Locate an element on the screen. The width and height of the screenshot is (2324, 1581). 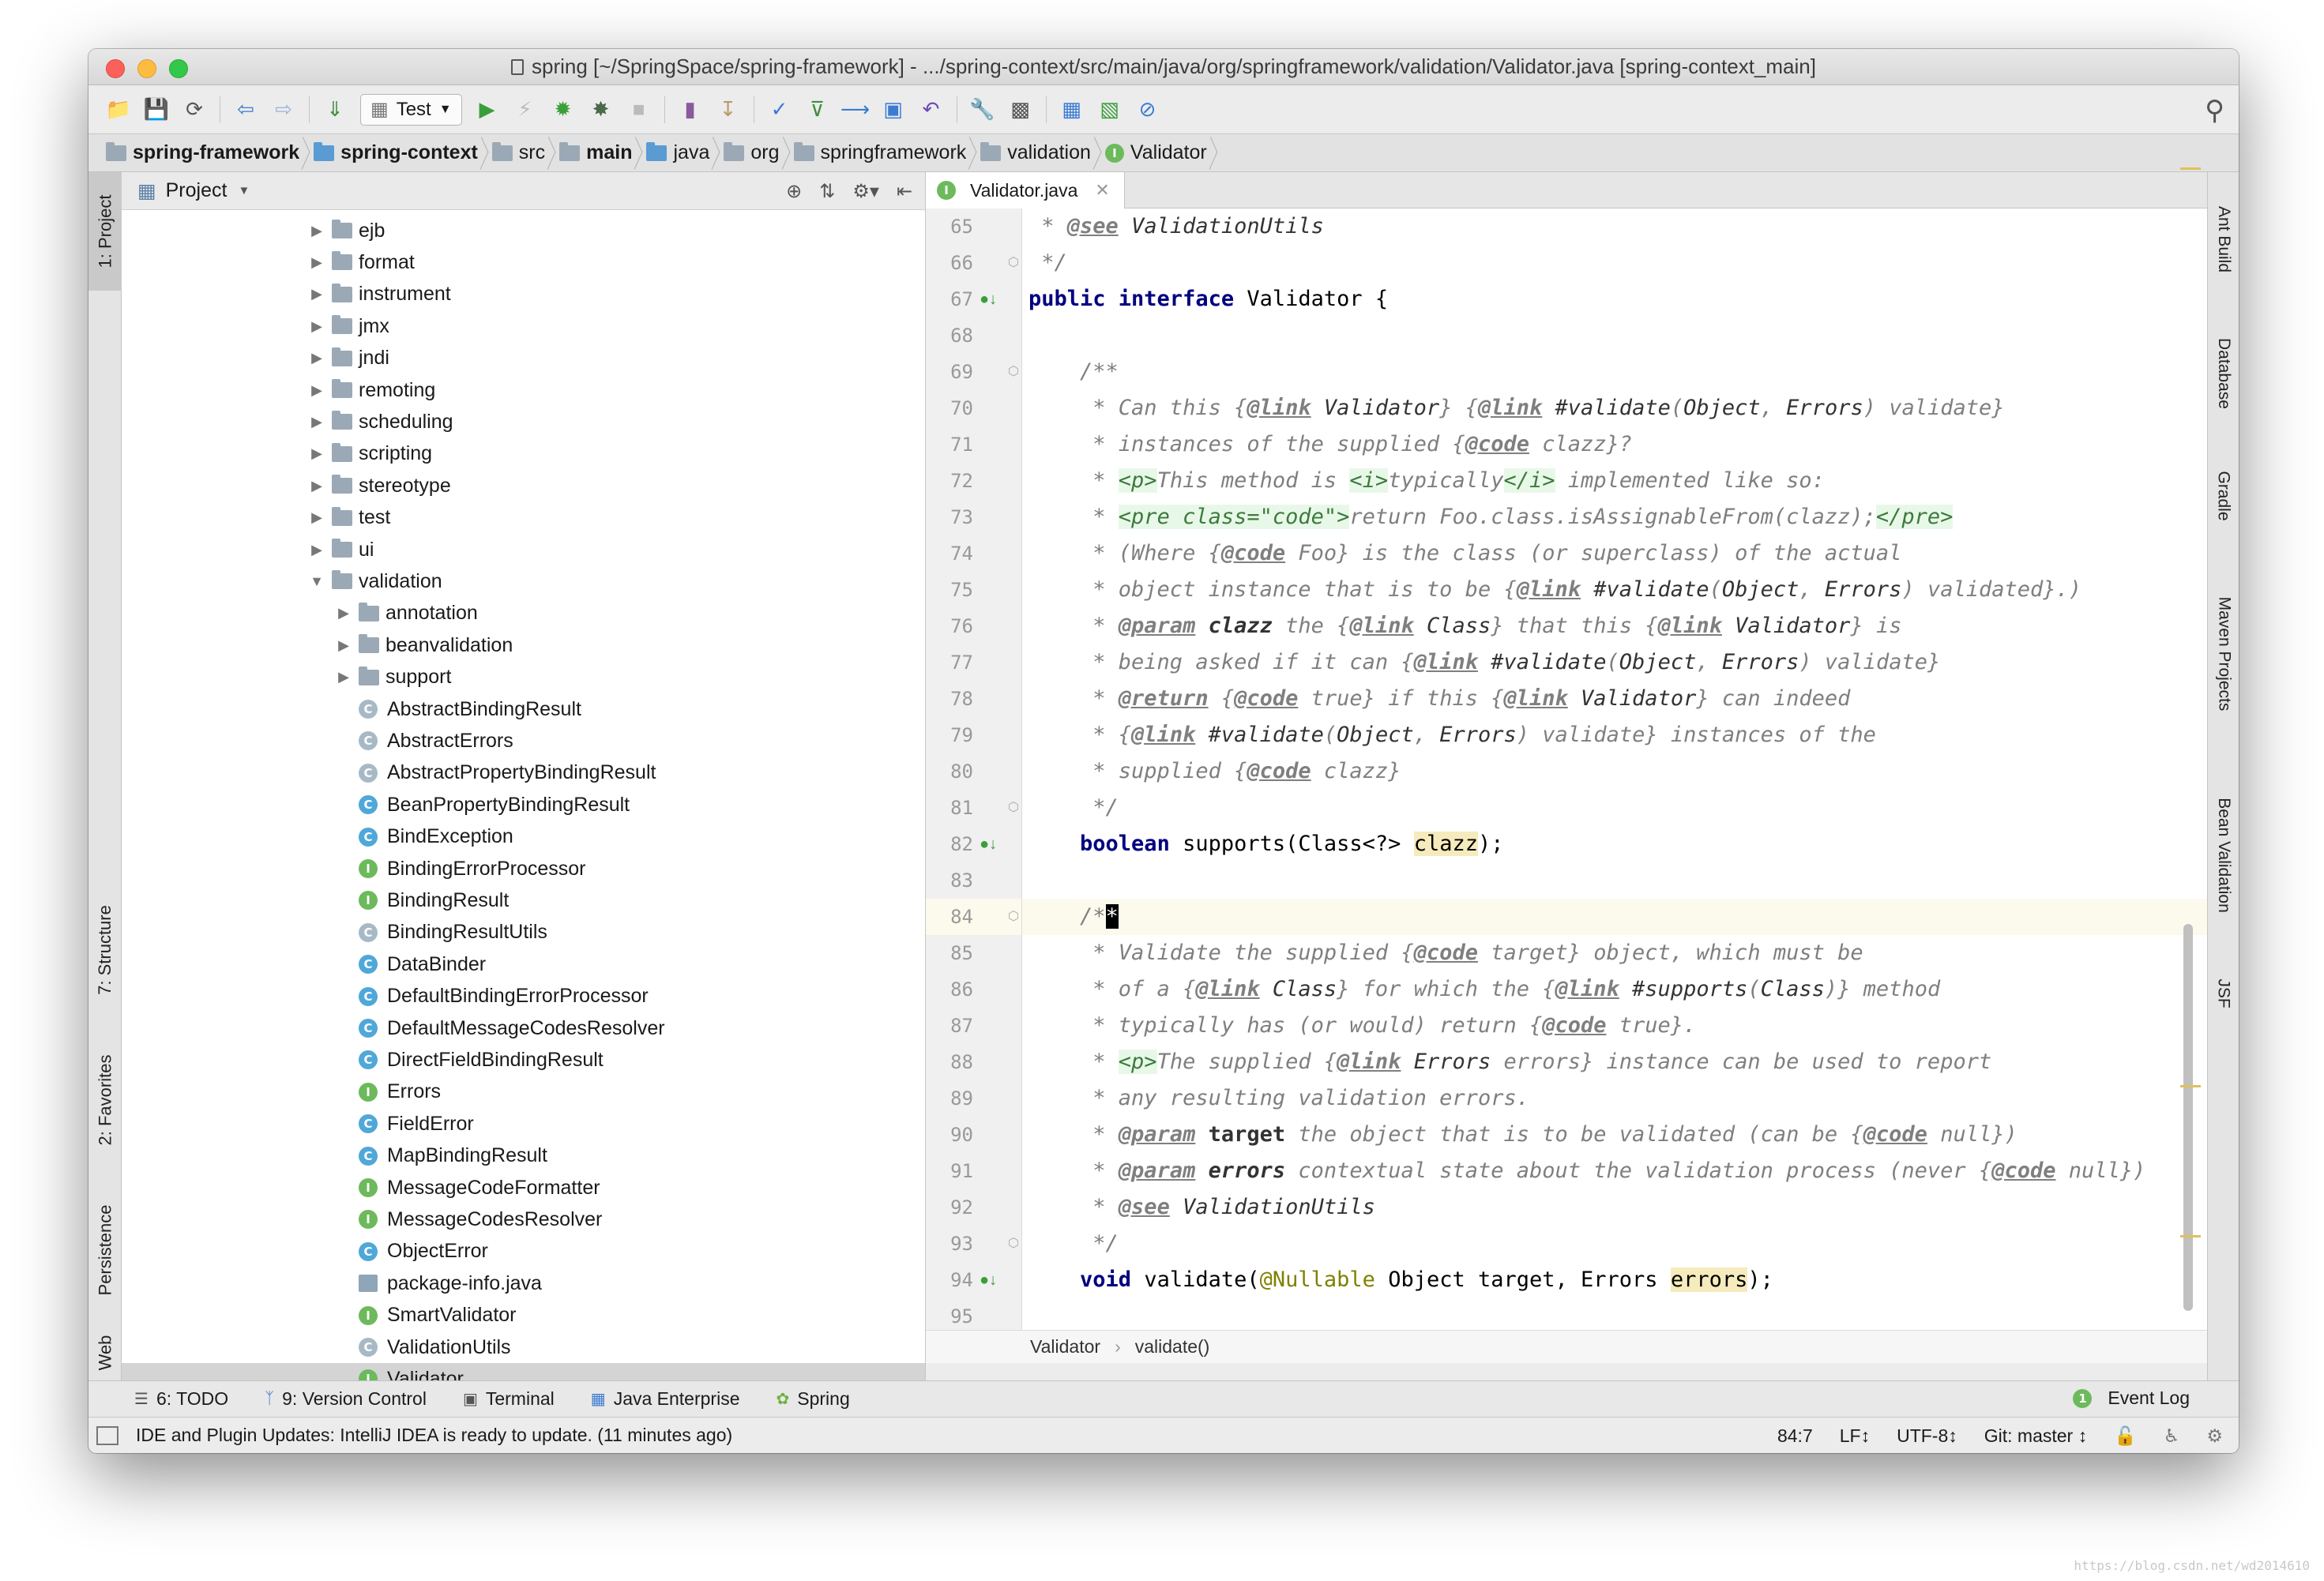
line-number: 78 is located at coordinates (950, 699).